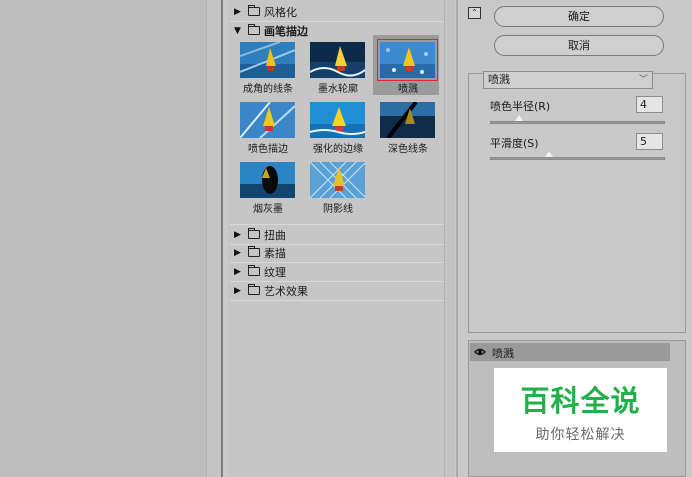 The height and width of the screenshot is (477, 692). What do you see at coordinates (499, 79) in the screenshot?
I see `filter-select-value: 喷溅` at bounding box center [499, 79].